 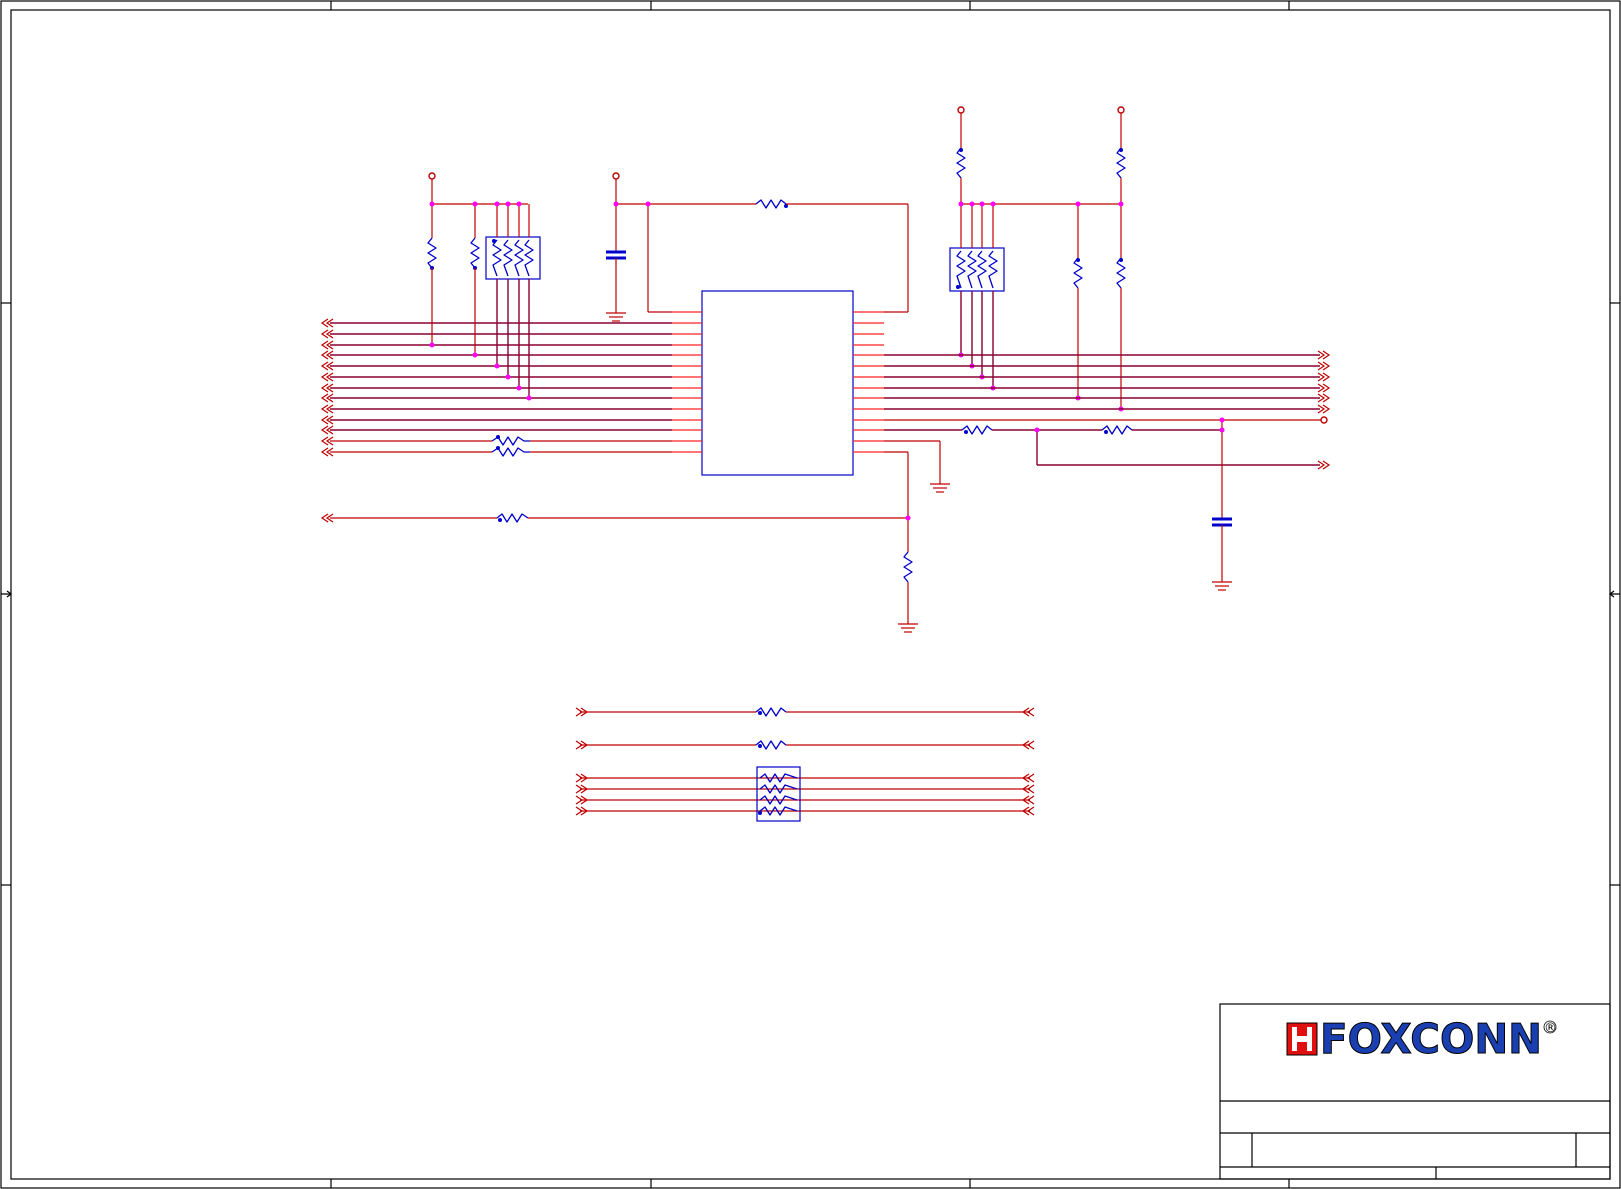 I want to click on pass-through-resistors, so click(x=805, y=764).